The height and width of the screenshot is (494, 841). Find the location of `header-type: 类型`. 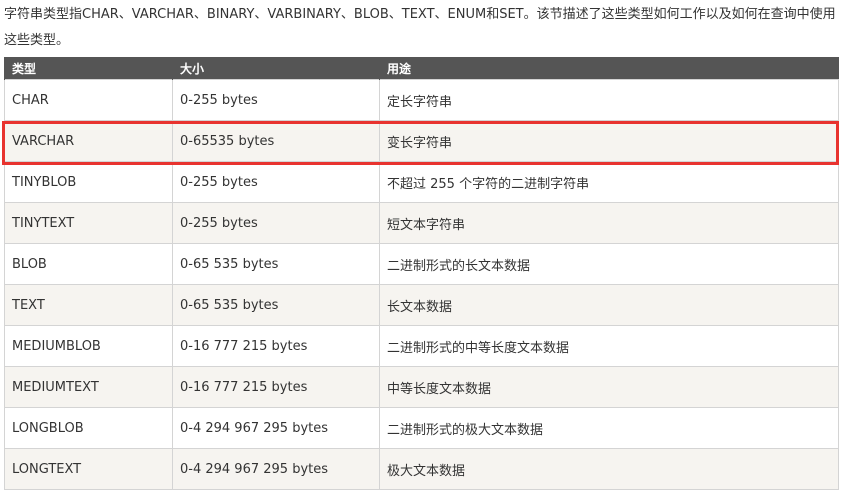

header-type: 类型 is located at coordinates (88, 68).